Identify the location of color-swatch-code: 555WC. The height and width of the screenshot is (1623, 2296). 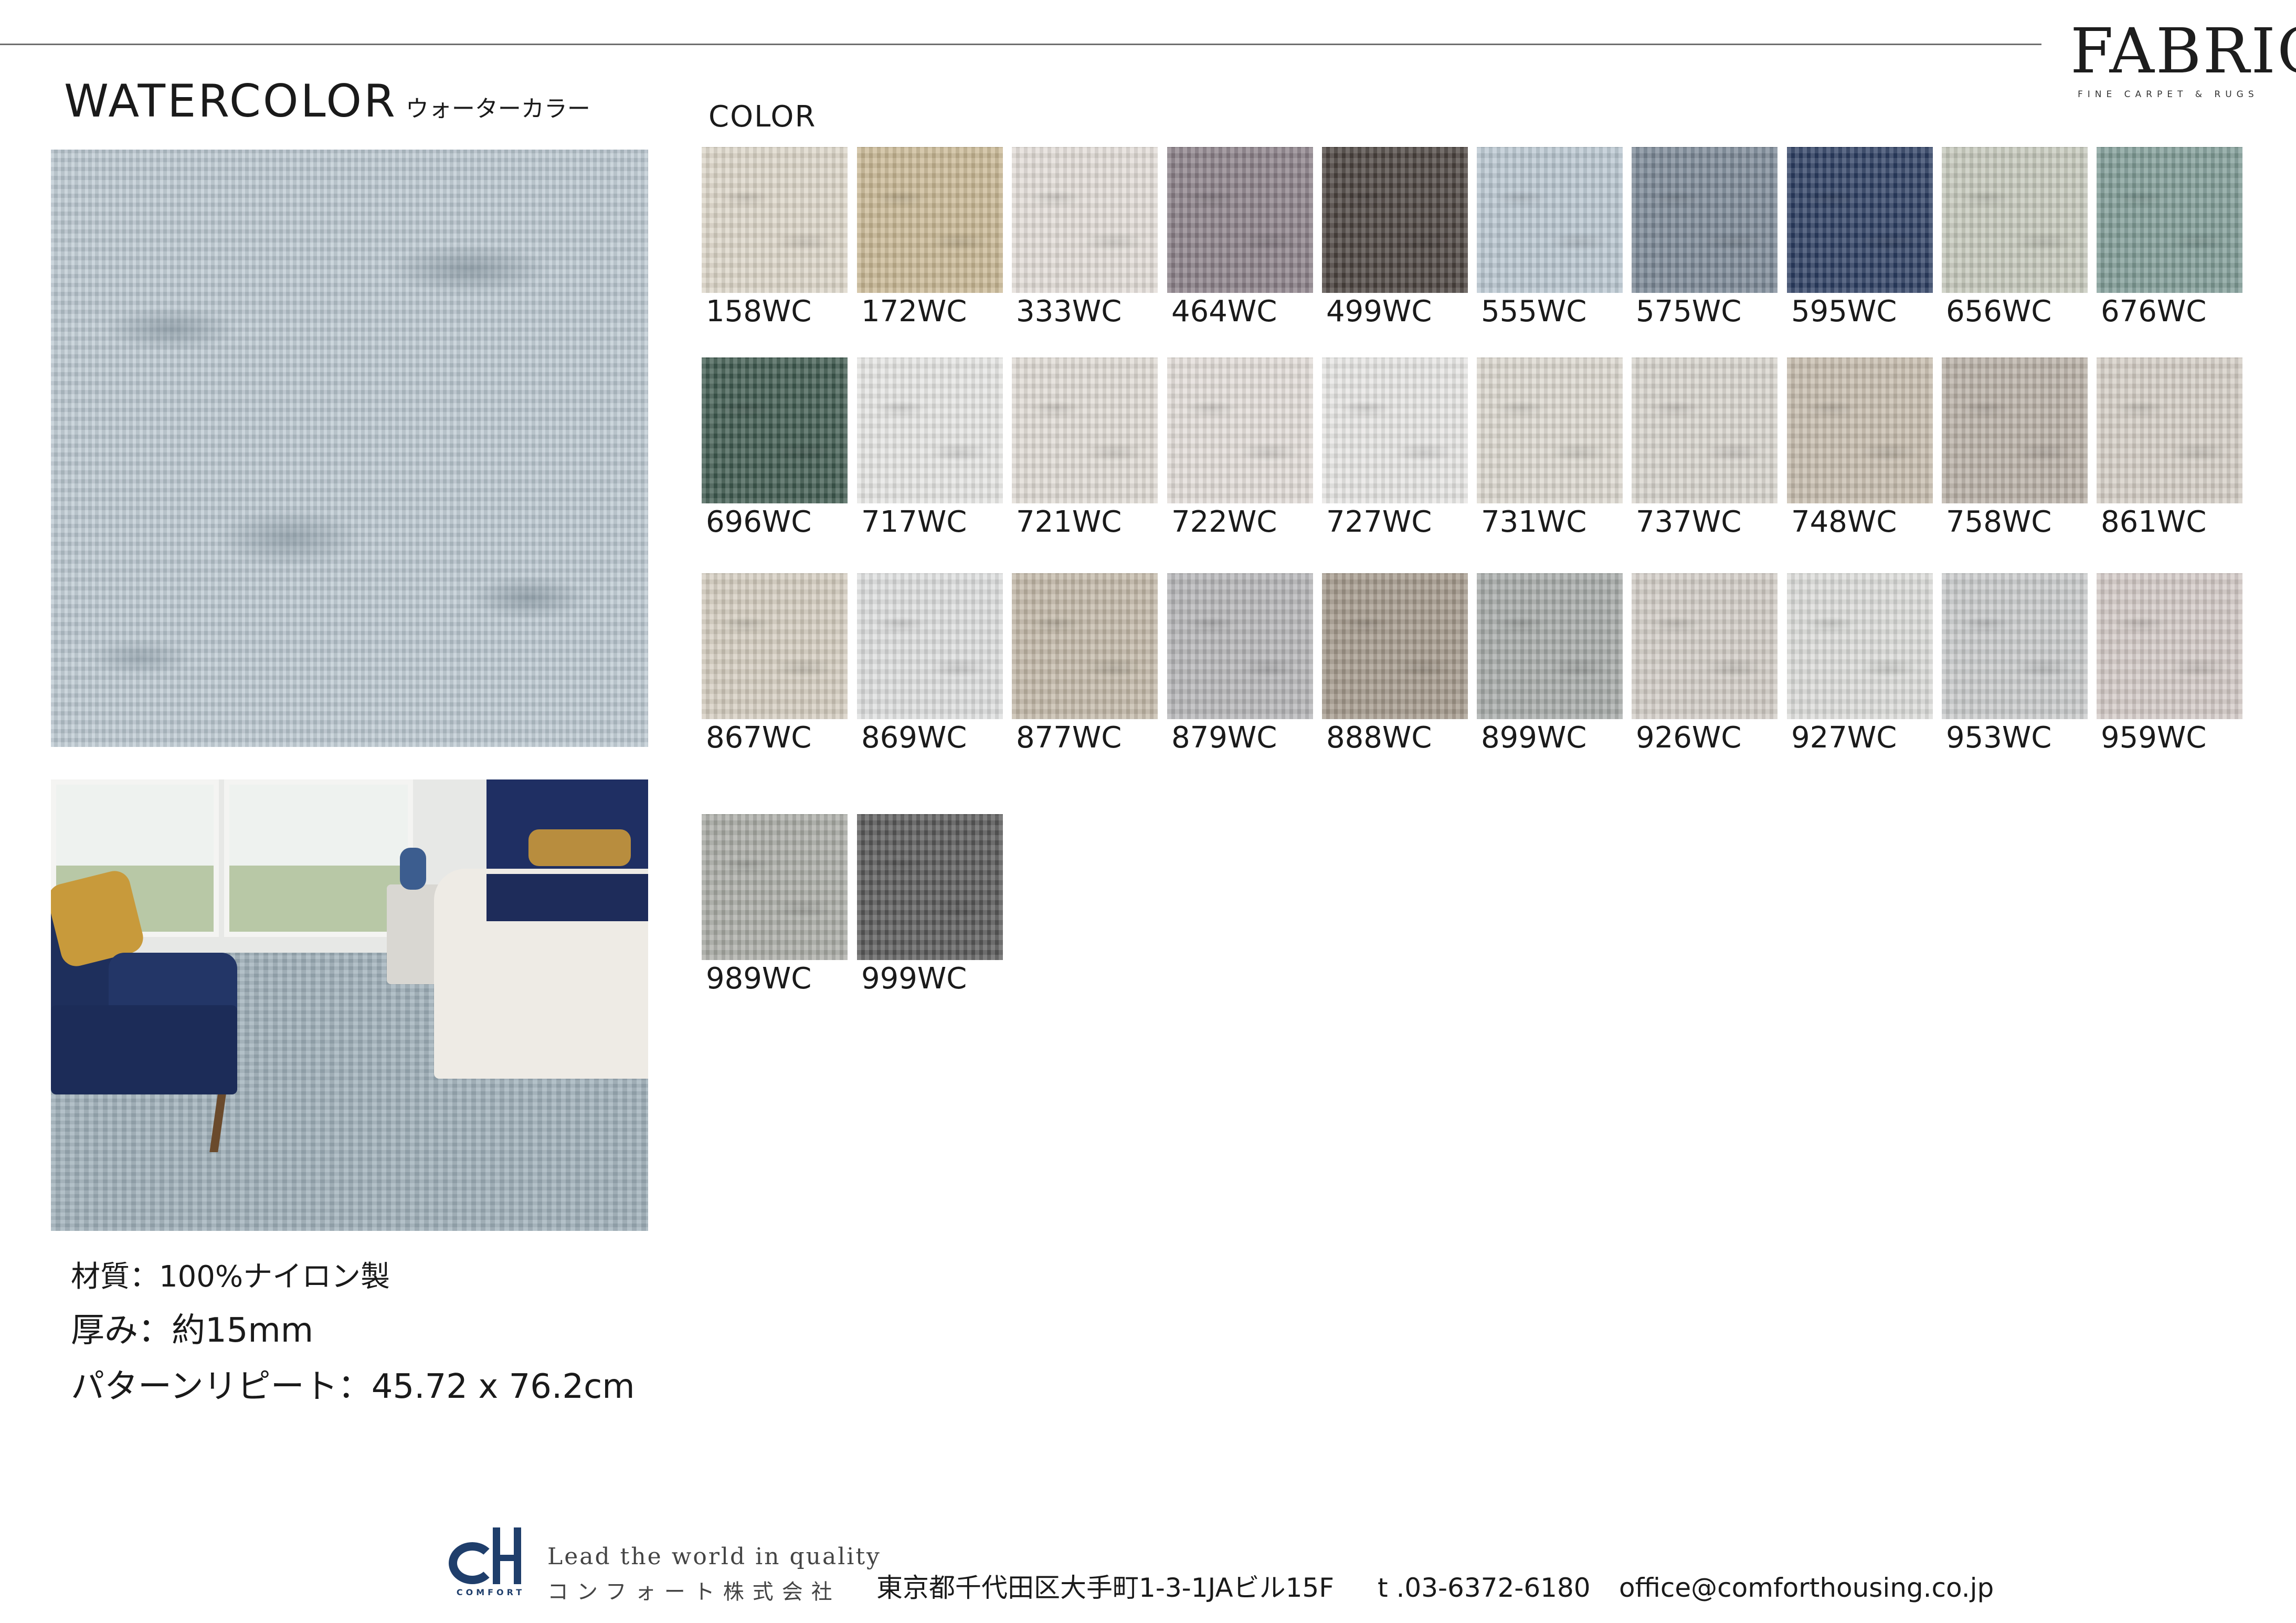
(1534, 311).